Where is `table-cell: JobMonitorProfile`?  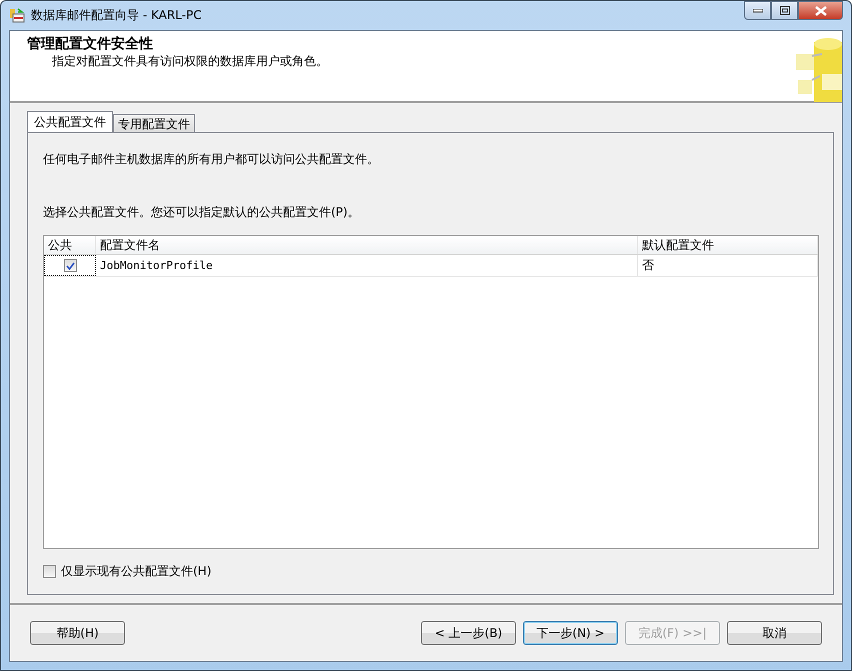
table-cell: JobMonitorProfile is located at coordinates (367, 265).